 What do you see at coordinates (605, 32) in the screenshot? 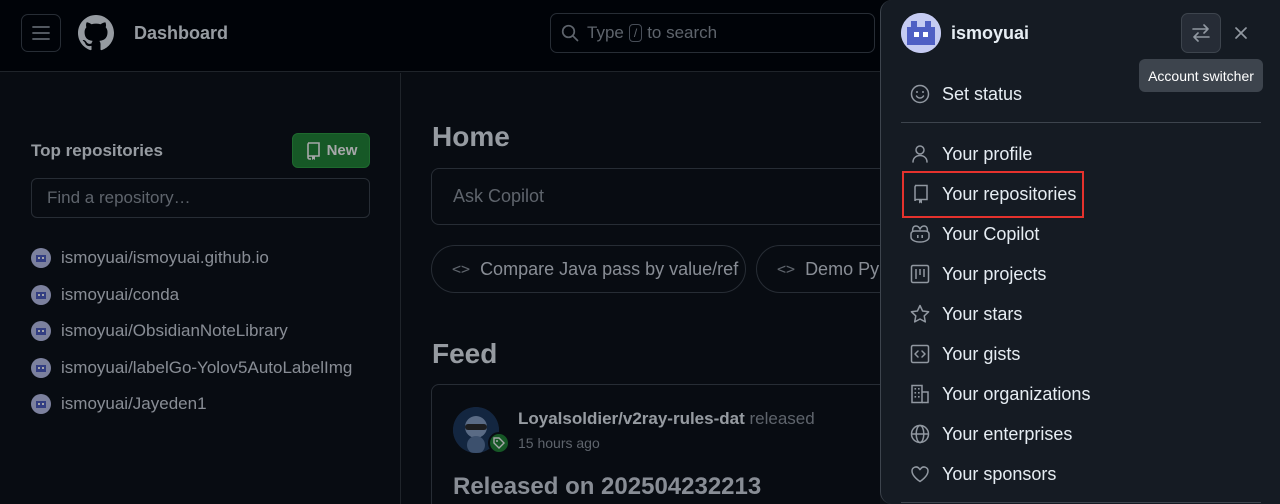
I see `search-placeholder-before: Type` at bounding box center [605, 32].